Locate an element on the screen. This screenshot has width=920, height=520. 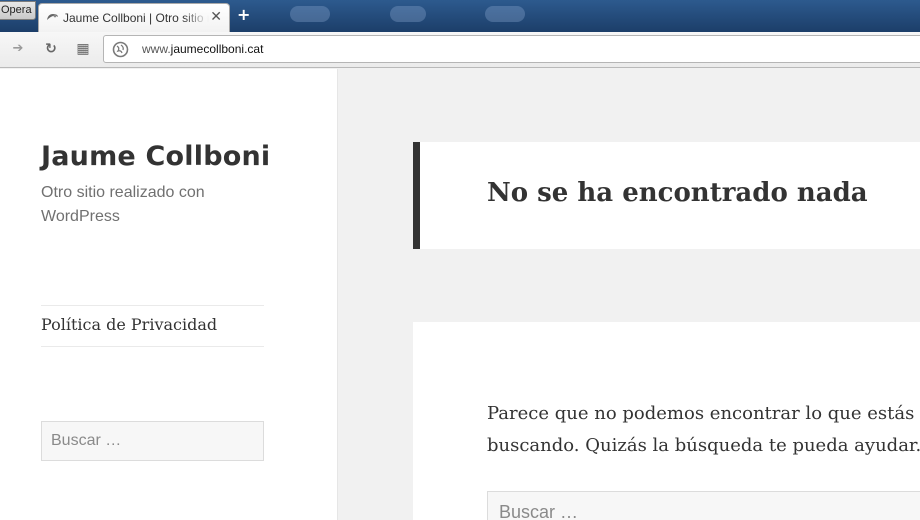
address-url: www.jaumecollboni.cat is located at coordinates (202, 49).